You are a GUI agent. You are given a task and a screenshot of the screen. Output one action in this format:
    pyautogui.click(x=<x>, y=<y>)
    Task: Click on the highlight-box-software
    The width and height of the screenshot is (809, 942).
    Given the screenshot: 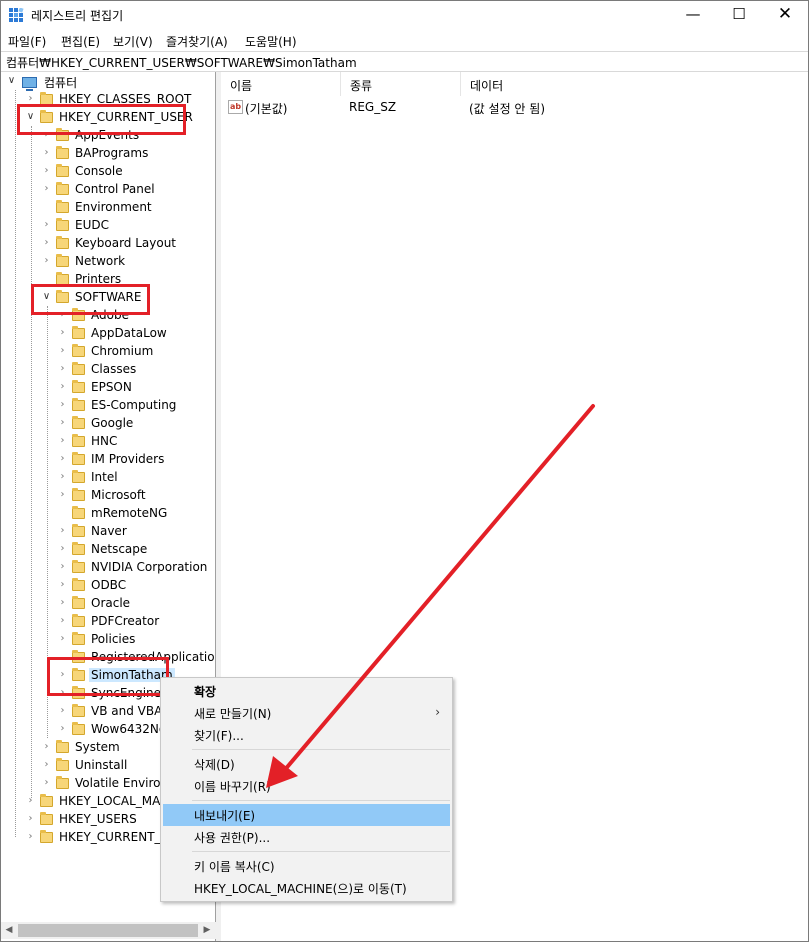 What is the action you would take?
    pyautogui.click(x=90, y=299)
    